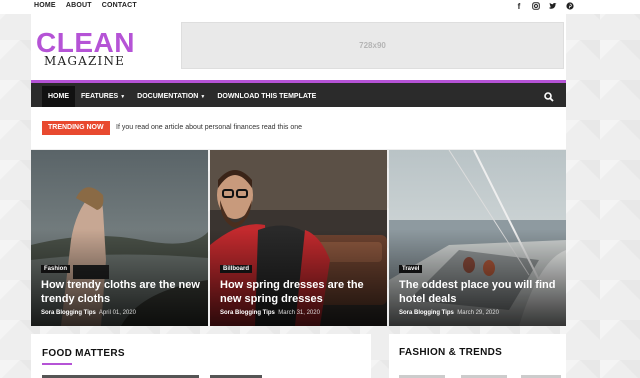  I want to click on top-link-about: ABOUT, so click(79, 5).